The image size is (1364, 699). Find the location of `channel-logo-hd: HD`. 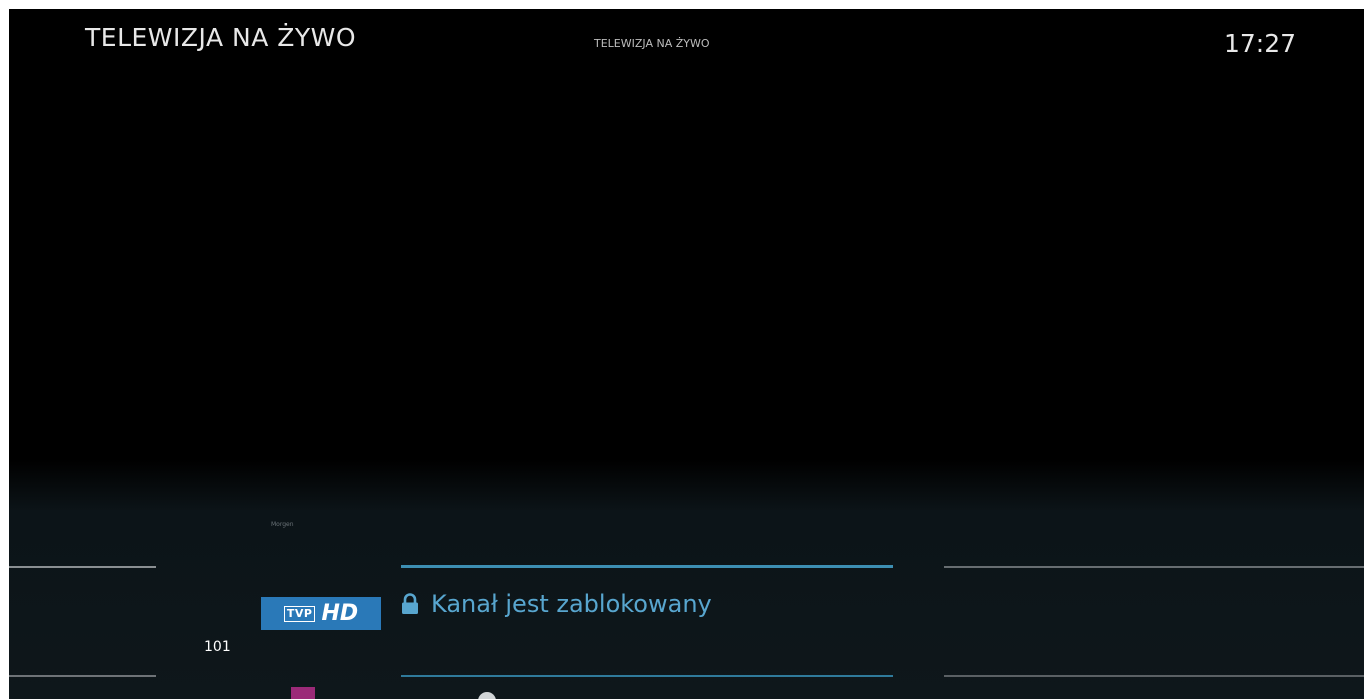

channel-logo-hd: HD is located at coordinates (340, 613).